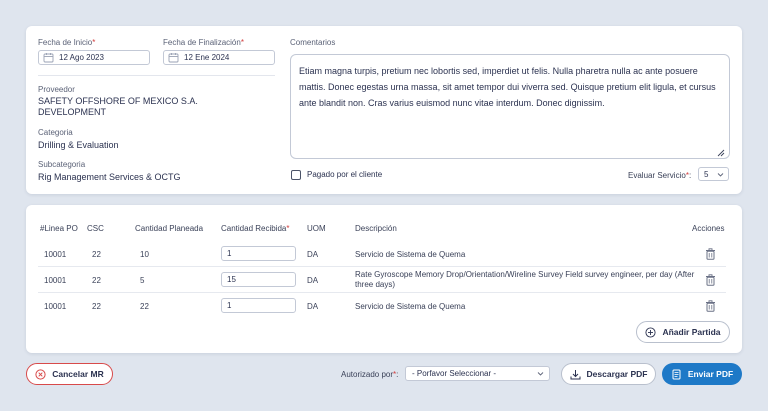 The image size is (768, 411). What do you see at coordinates (207, 57) in the screenshot?
I see `end-date-value: 12 Ene 2024` at bounding box center [207, 57].